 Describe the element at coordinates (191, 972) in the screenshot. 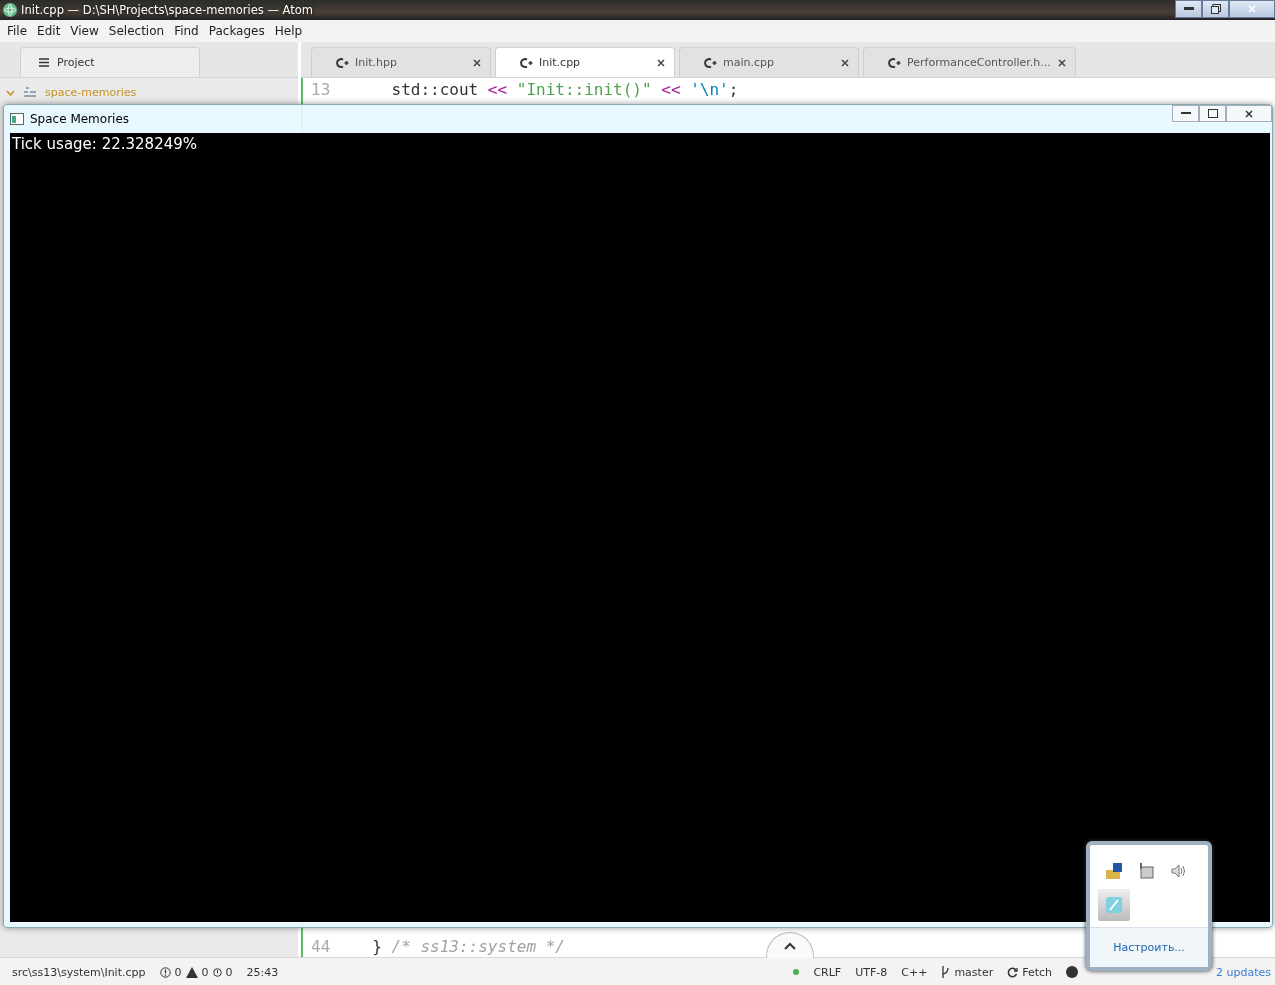

I see `warning-icon` at that location.